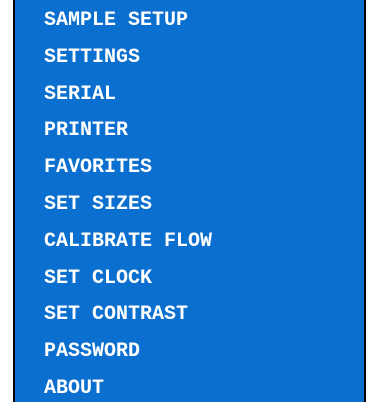 The width and height of the screenshot is (388, 402). I want to click on menu-item-set-sizes: SET SIZES, so click(128, 205).